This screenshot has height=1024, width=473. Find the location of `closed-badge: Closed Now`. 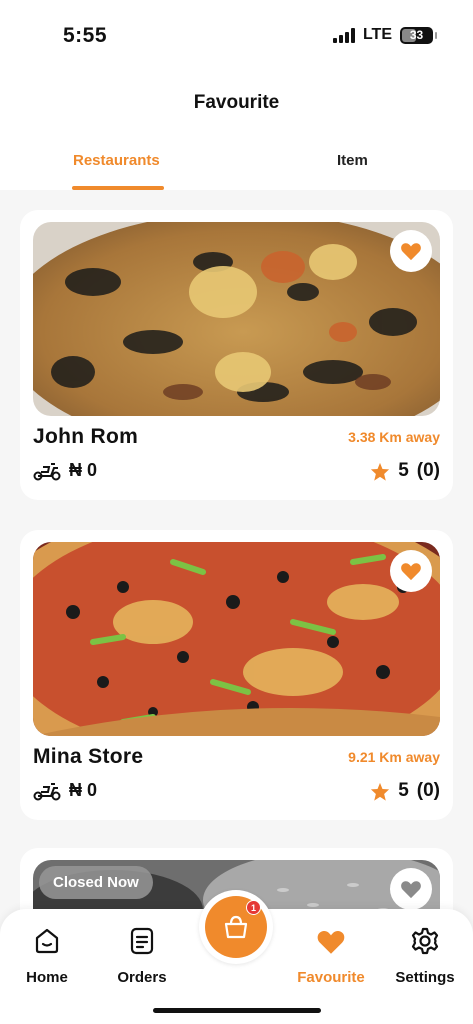

closed-badge: Closed Now is located at coordinates (96, 882).